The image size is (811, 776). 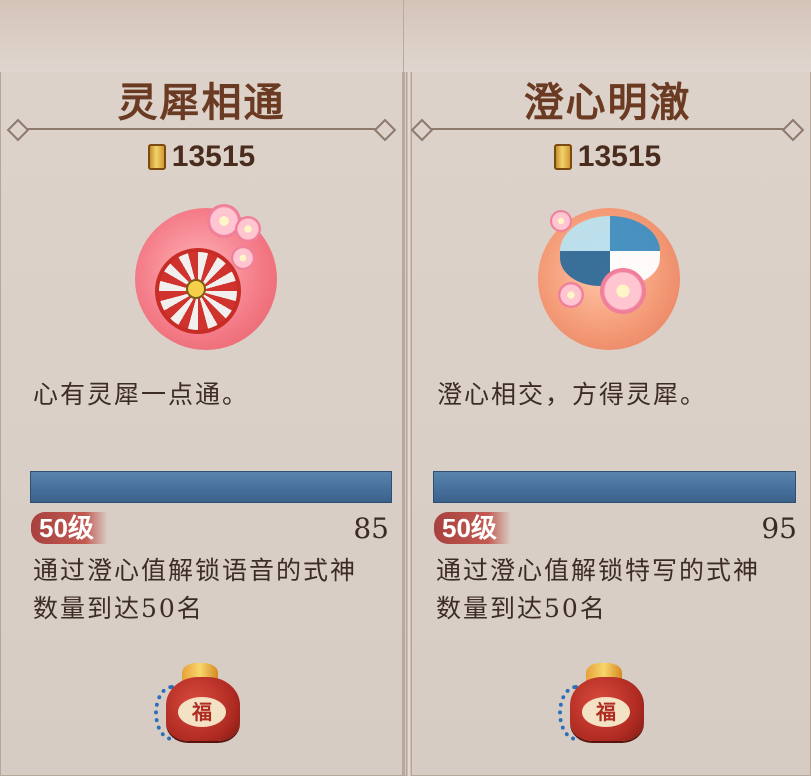 I want to click on level-value: 95, so click(x=779, y=528).